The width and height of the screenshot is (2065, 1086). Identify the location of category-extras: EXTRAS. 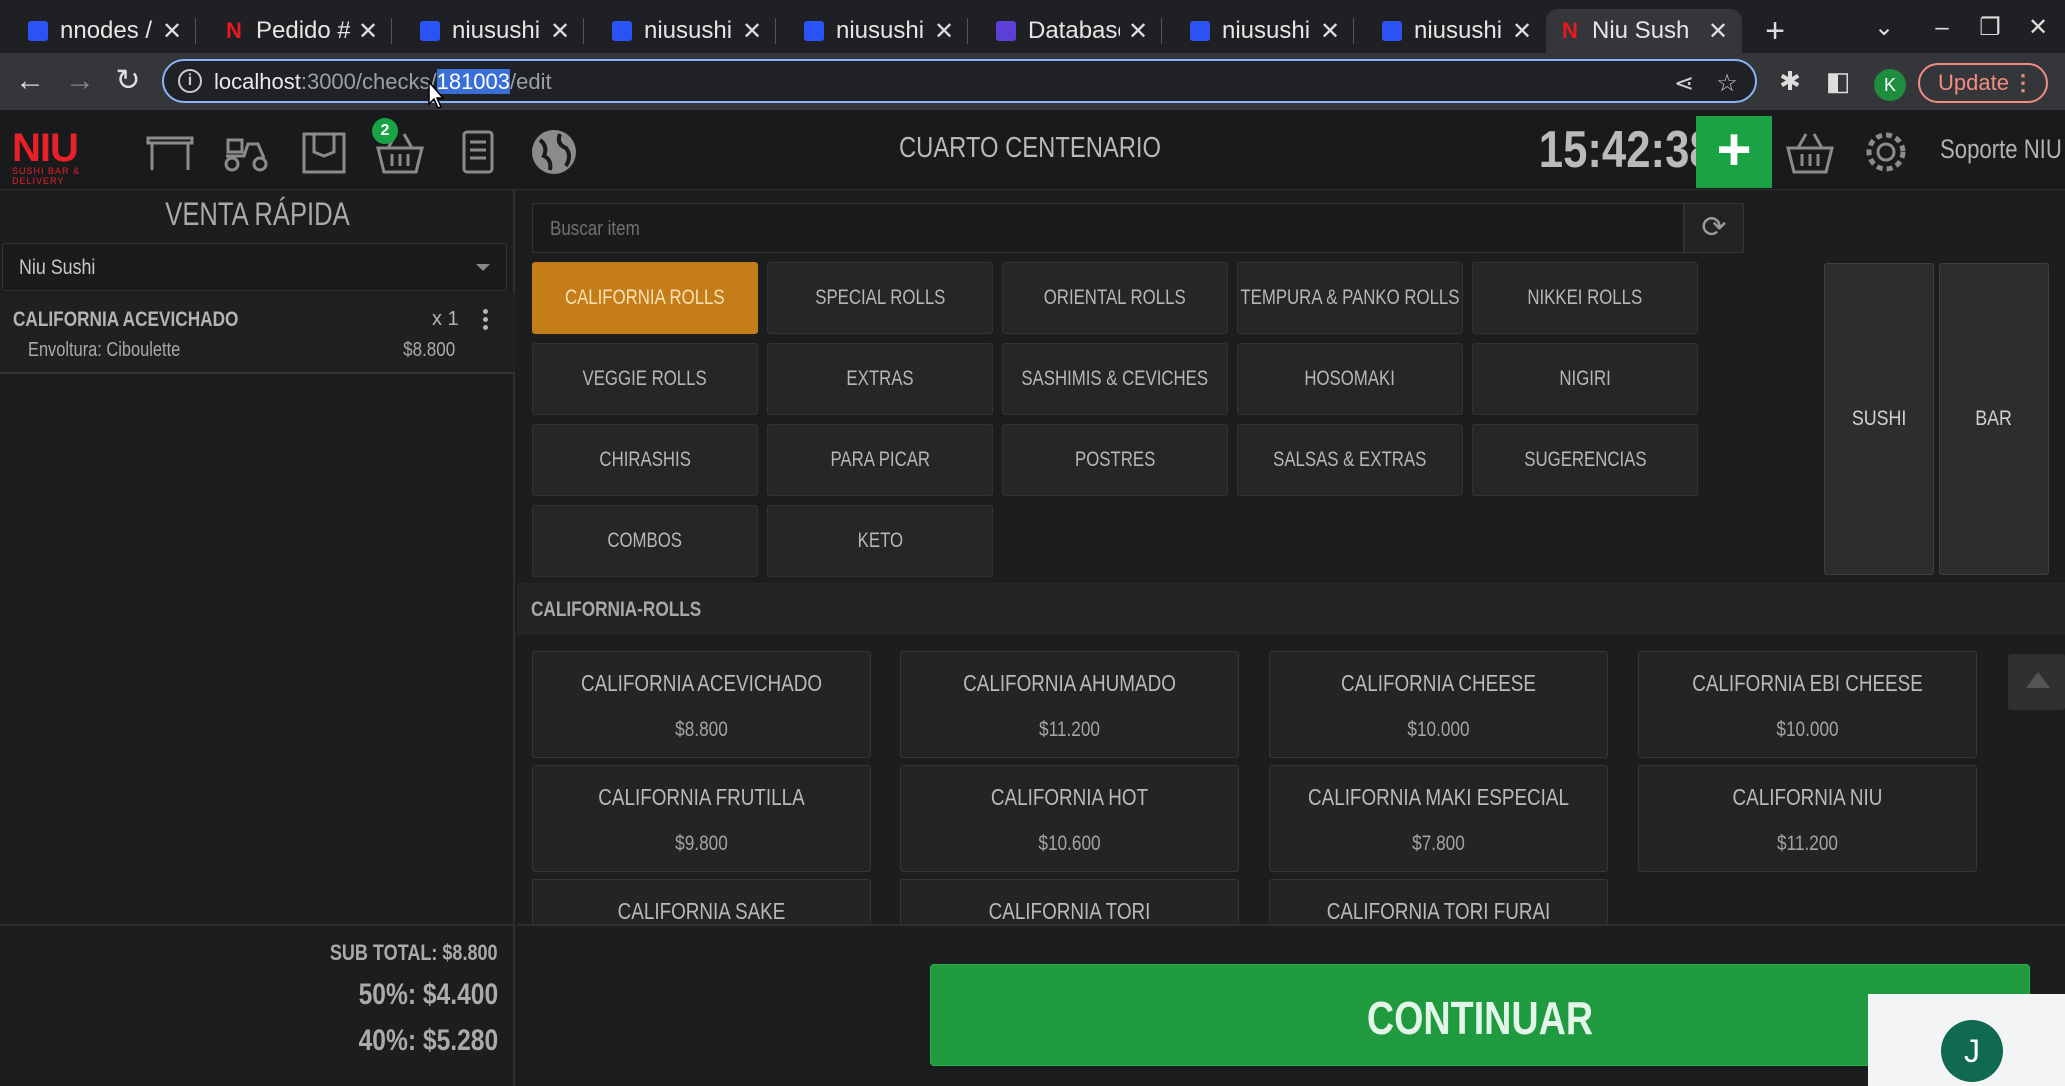
(880, 379).